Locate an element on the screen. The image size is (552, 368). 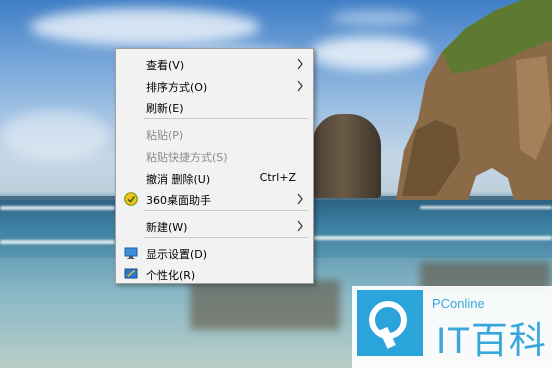
menu-item-shortcut: Ctrl+Z is located at coordinates (277, 177).